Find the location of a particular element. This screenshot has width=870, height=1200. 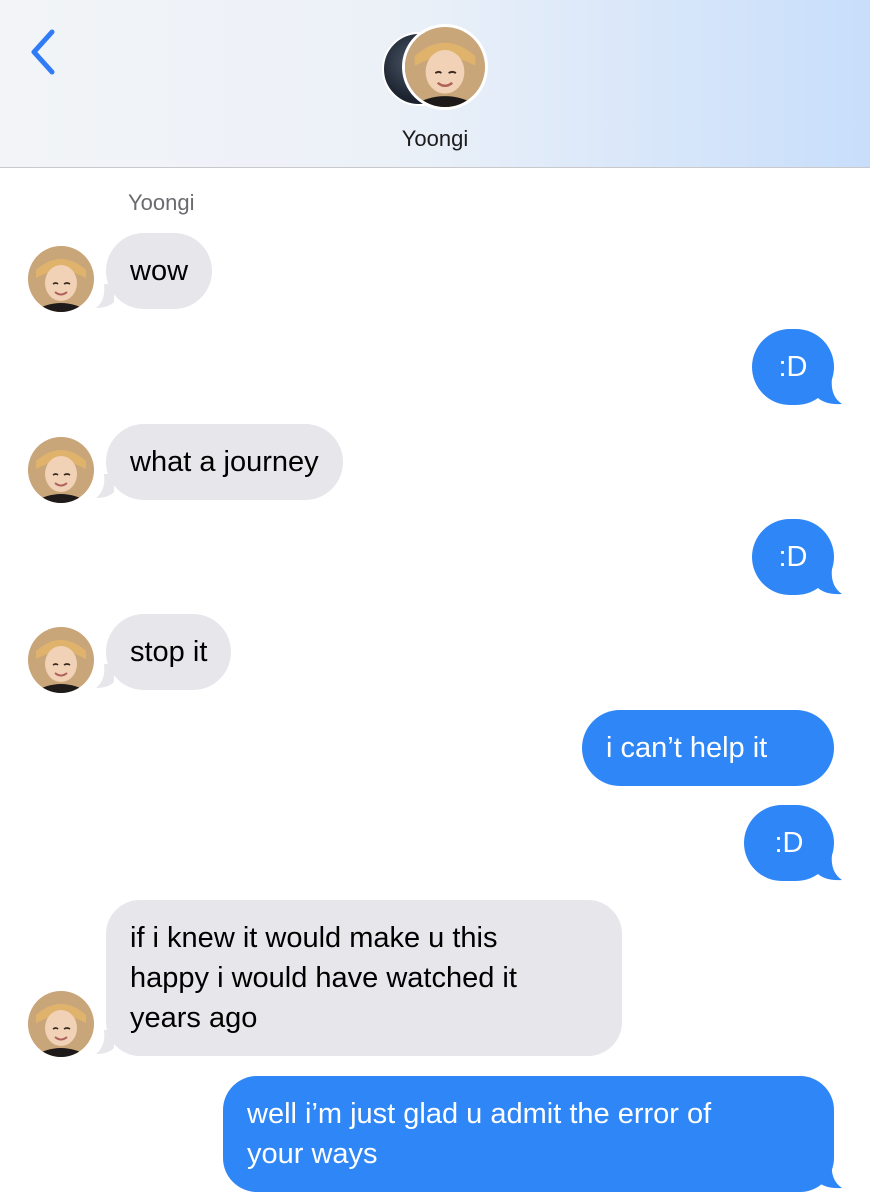

message-bubble: i can’t help it is located at coordinates (708, 748).